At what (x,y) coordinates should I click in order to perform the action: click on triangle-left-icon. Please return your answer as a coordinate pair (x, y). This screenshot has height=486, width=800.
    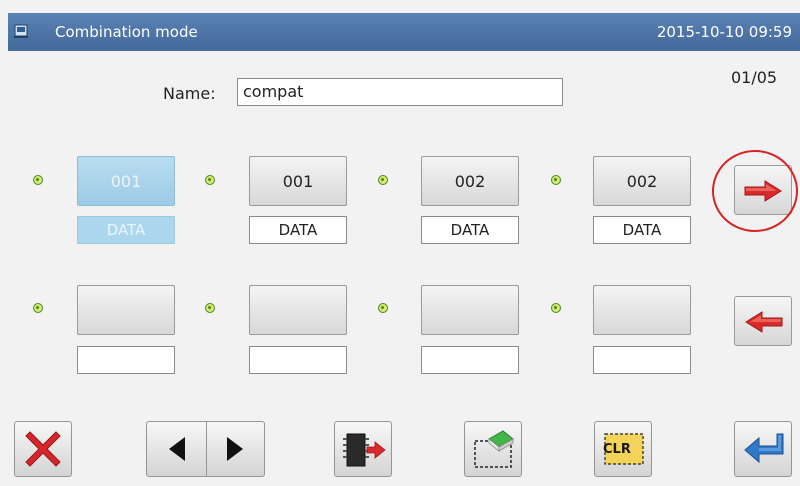
    Looking at the image, I should click on (177, 449).